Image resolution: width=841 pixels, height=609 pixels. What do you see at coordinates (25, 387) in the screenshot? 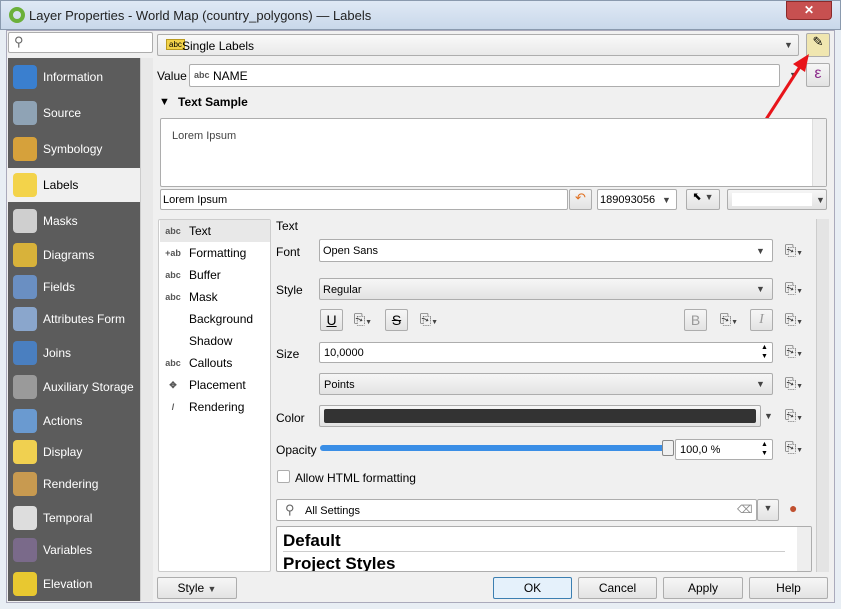
I see `auxiliary-storage-icon` at bounding box center [25, 387].